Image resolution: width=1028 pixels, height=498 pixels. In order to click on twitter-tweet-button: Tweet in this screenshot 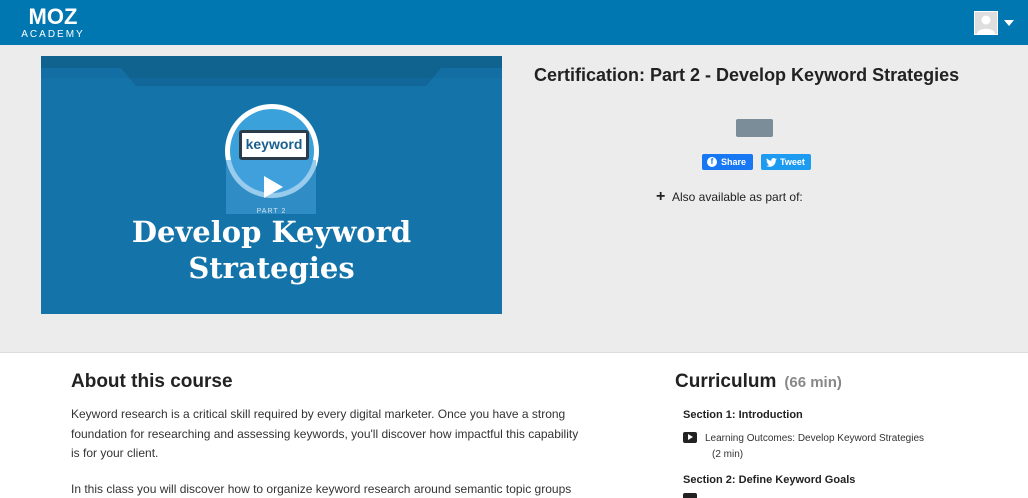, I will do `click(786, 162)`.